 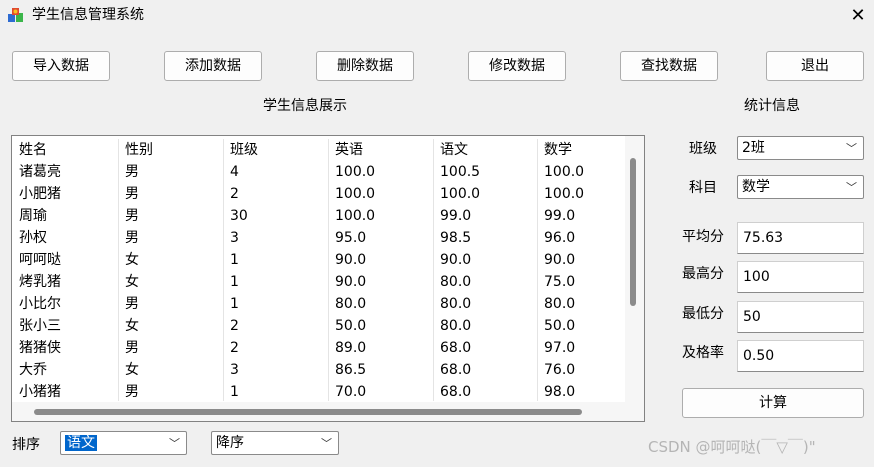 I want to click on sort-field-value: 语文, so click(x=81, y=443).